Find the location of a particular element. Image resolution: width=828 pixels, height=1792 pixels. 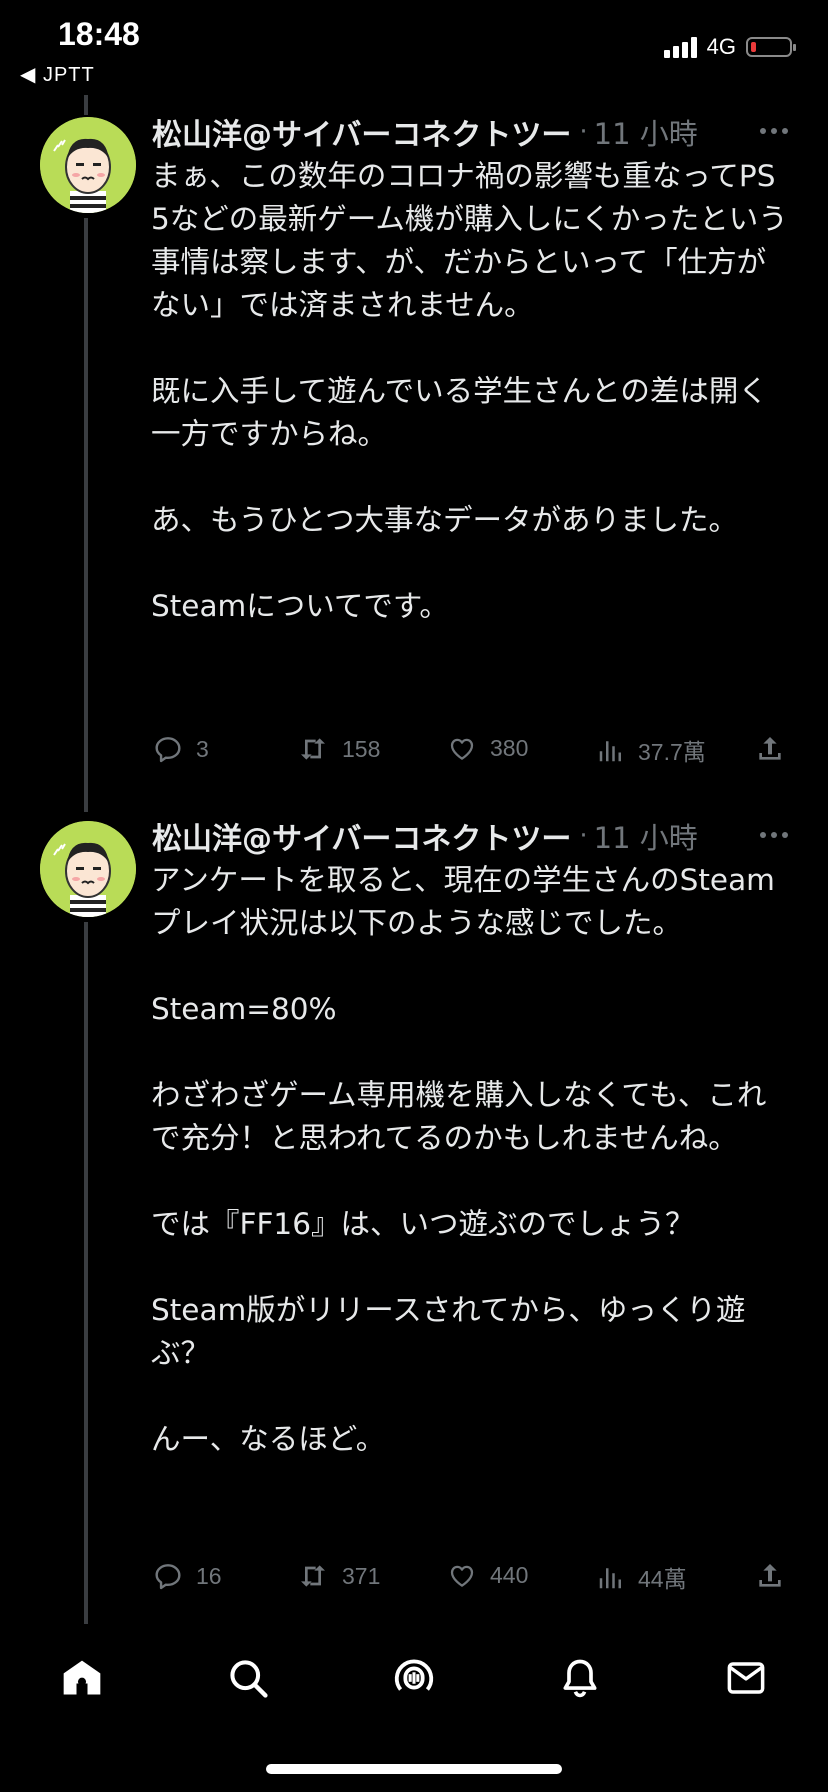

home-icon is located at coordinates (82, 1677).